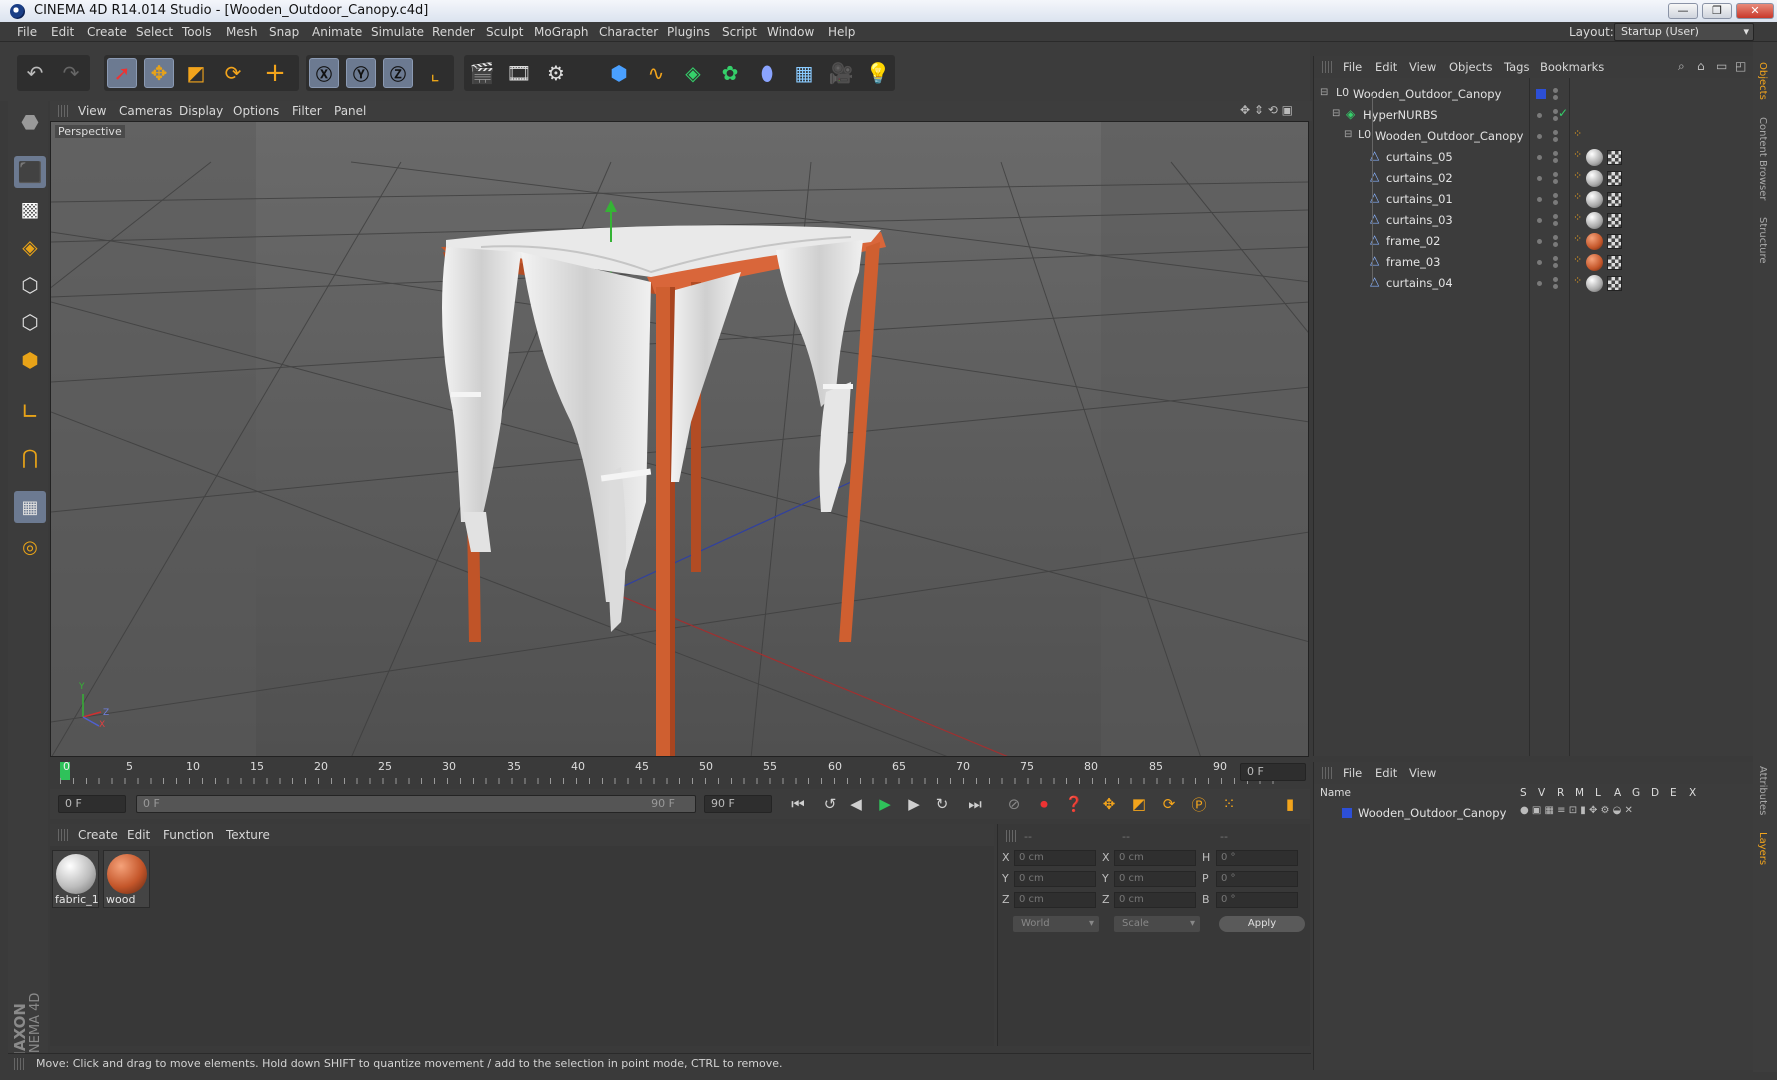 Image resolution: width=1777 pixels, height=1080 pixels. What do you see at coordinates (1534, 241) in the screenshot?
I see `object-row: △ frame_02 ⁘` at bounding box center [1534, 241].